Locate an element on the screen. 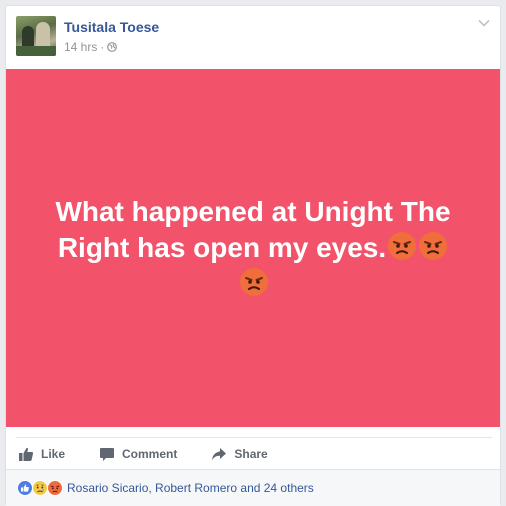 The image size is (506, 506). share-label: Share is located at coordinates (251, 454).